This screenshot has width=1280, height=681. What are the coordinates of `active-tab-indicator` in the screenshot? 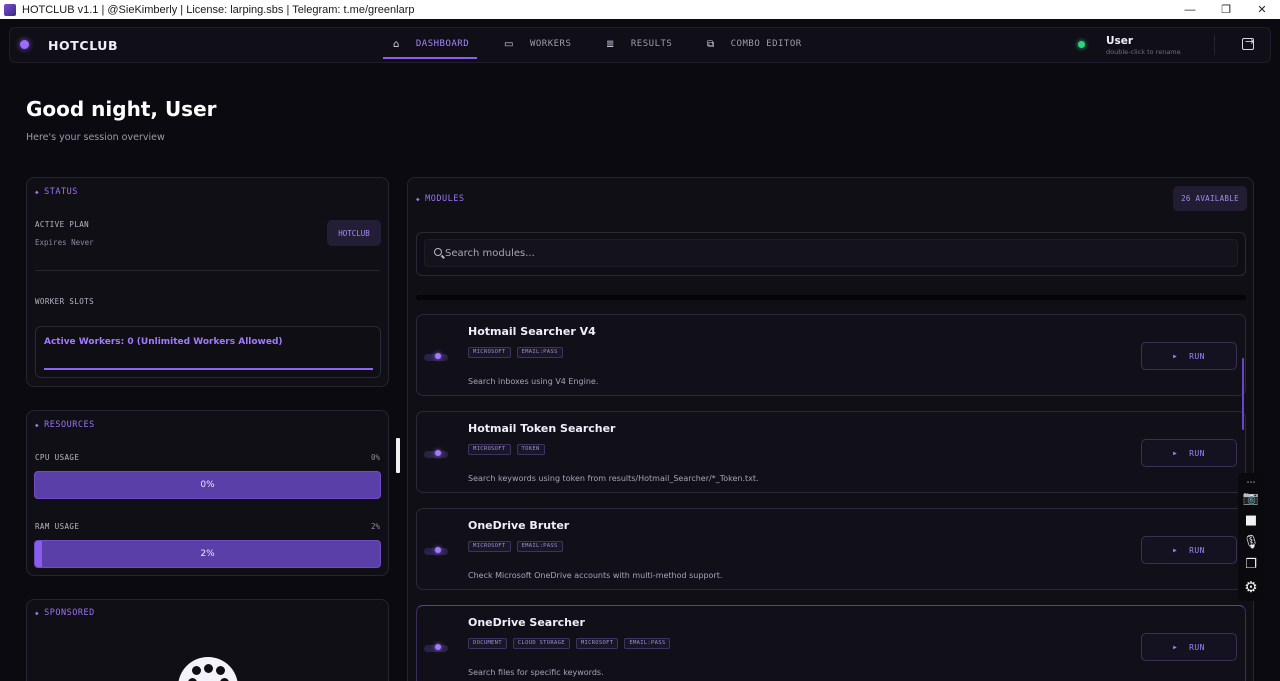 It's located at (430, 58).